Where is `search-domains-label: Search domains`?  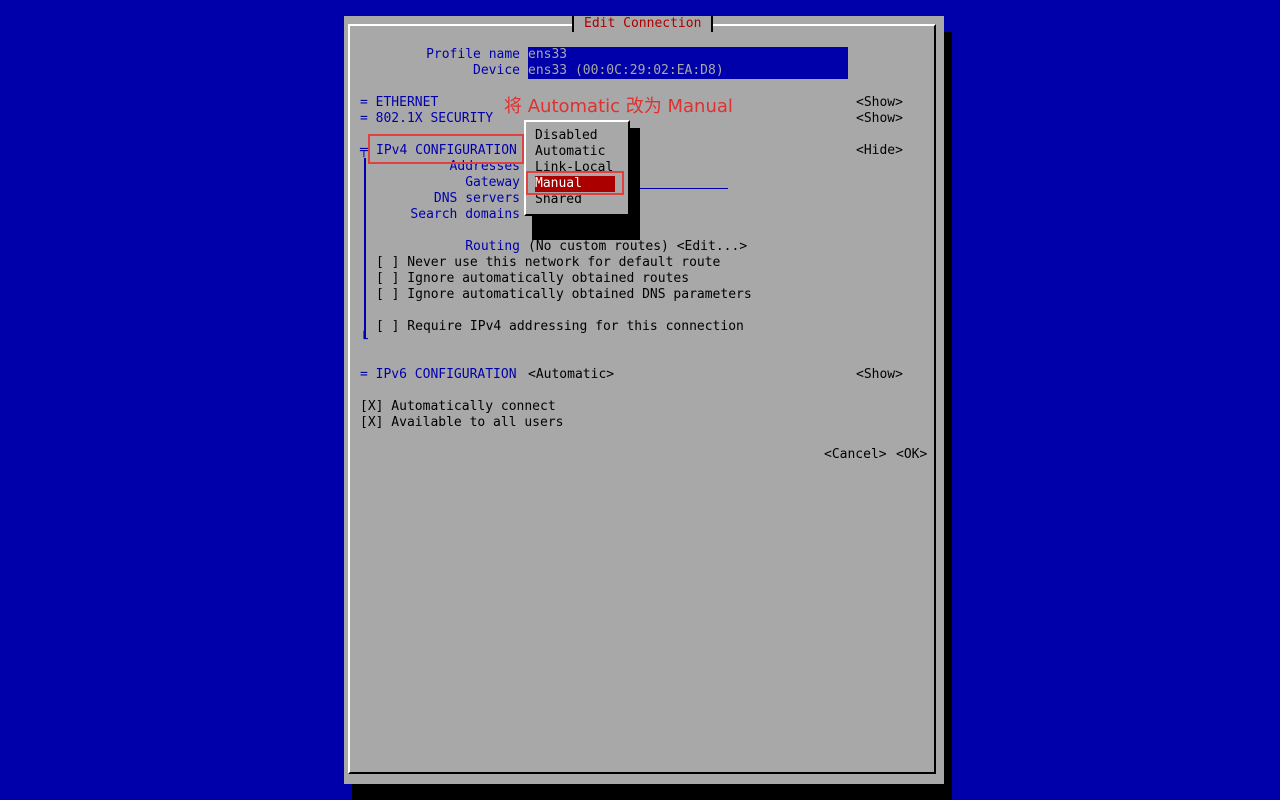 search-domains-label: Search domains is located at coordinates (465, 214).